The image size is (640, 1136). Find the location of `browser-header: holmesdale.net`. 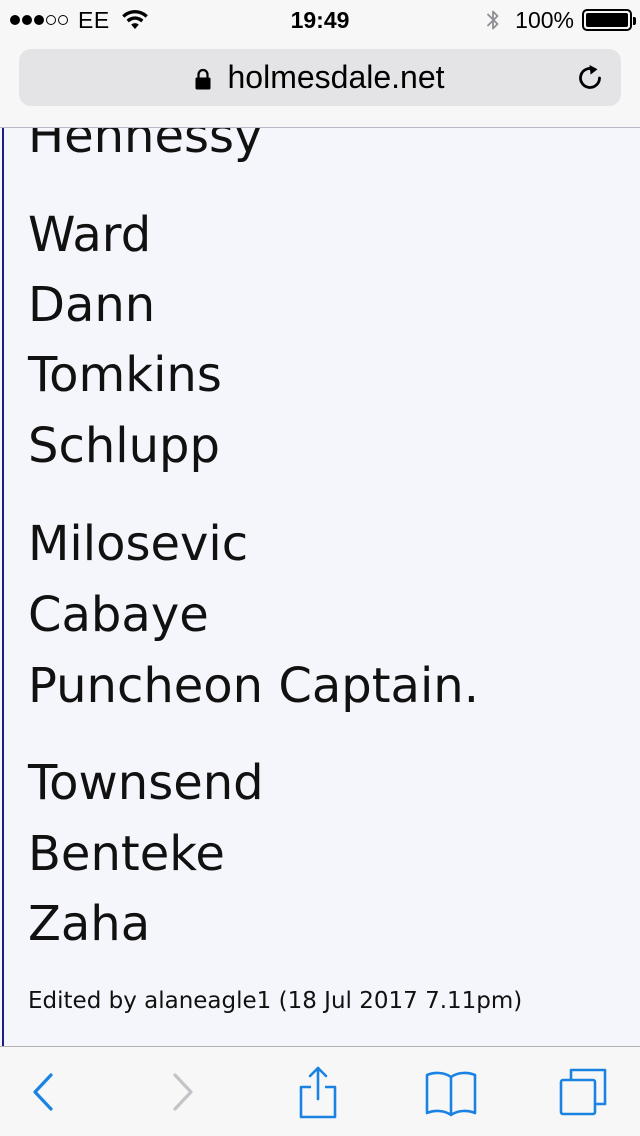

browser-header: holmesdale.net is located at coordinates (320, 84).